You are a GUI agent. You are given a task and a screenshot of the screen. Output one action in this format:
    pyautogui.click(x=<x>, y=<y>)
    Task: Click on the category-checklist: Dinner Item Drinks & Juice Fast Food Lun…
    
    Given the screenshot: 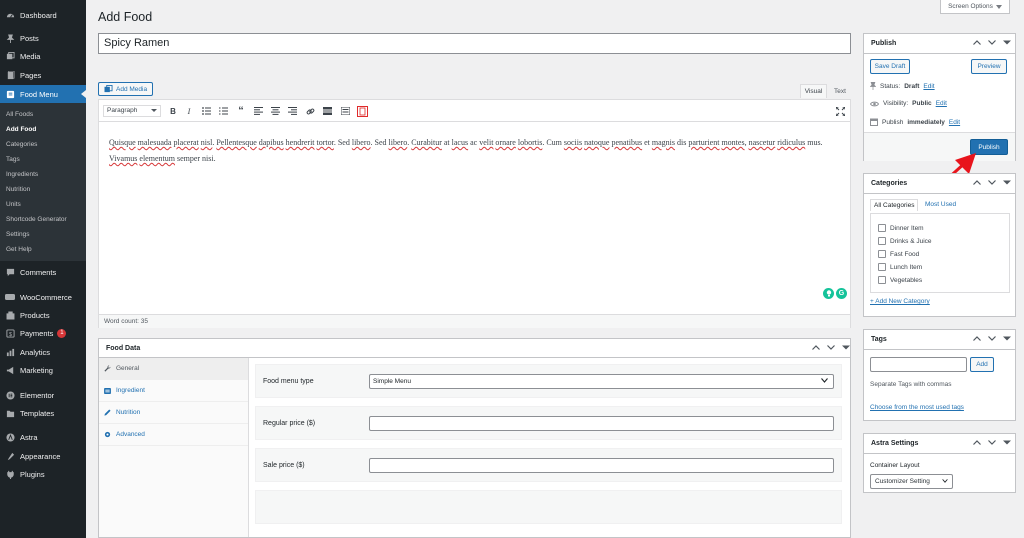 What is the action you would take?
    pyautogui.click(x=940, y=253)
    